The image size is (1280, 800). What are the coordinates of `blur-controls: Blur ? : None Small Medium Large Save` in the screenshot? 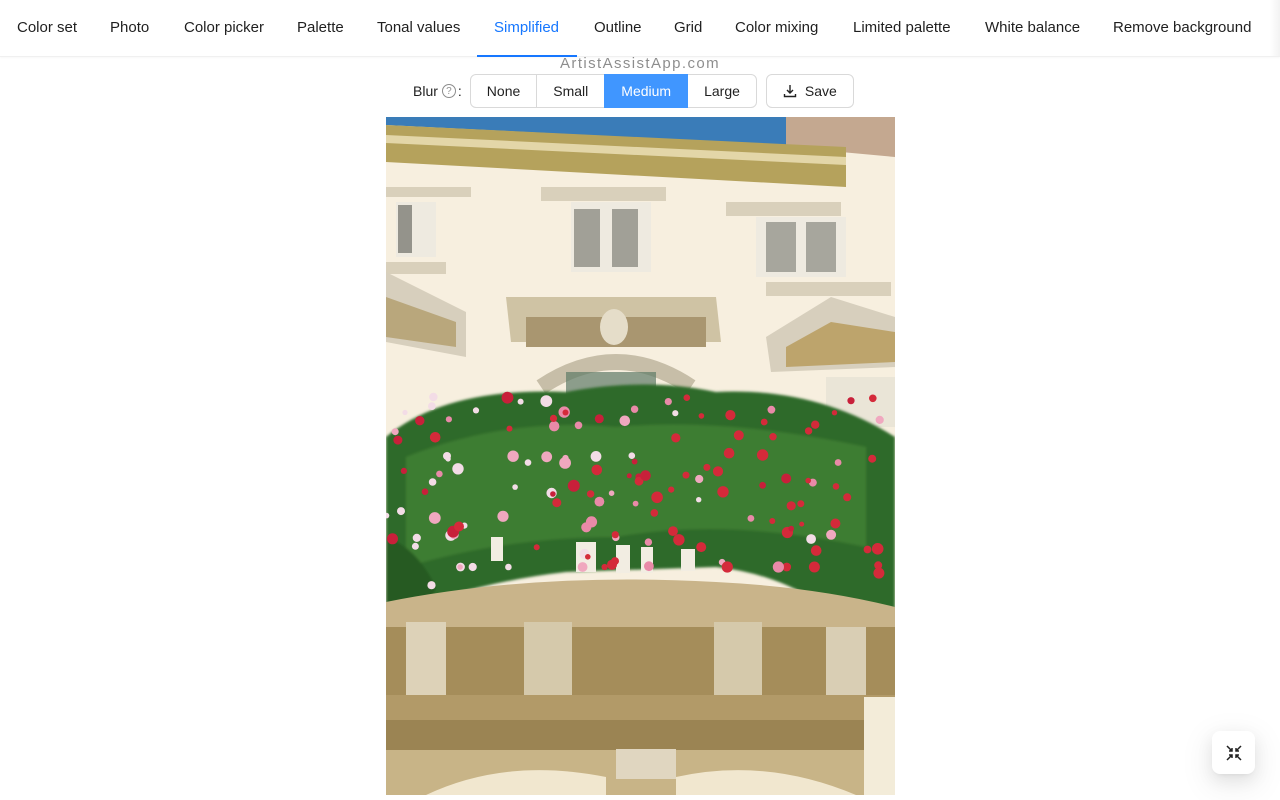 It's located at (633, 91).